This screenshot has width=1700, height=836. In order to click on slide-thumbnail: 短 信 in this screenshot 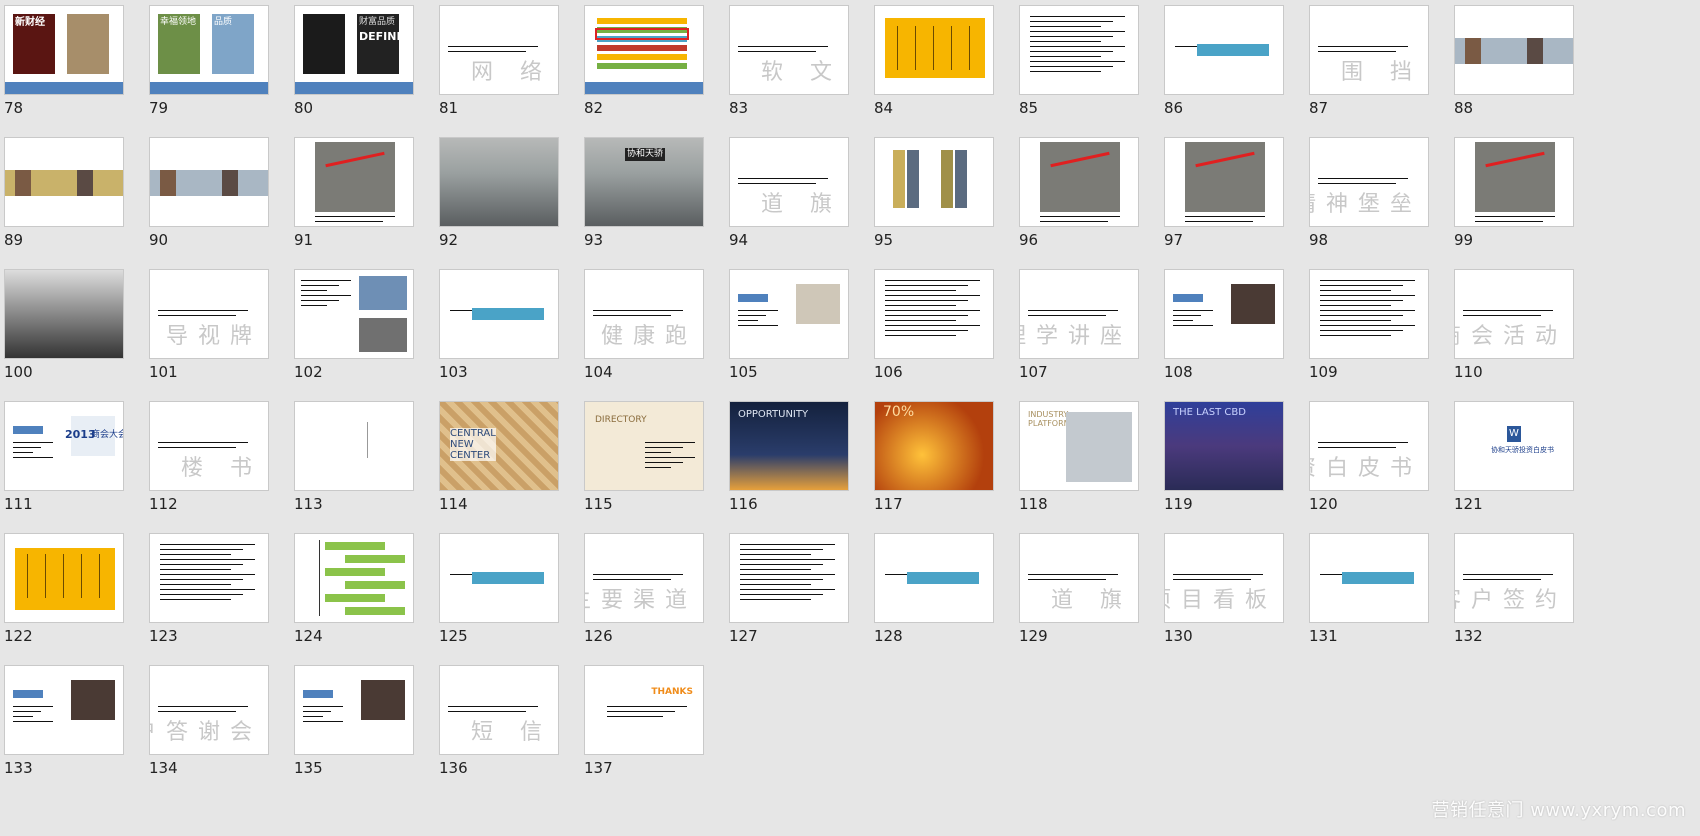, I will do `click(499, 710)`.